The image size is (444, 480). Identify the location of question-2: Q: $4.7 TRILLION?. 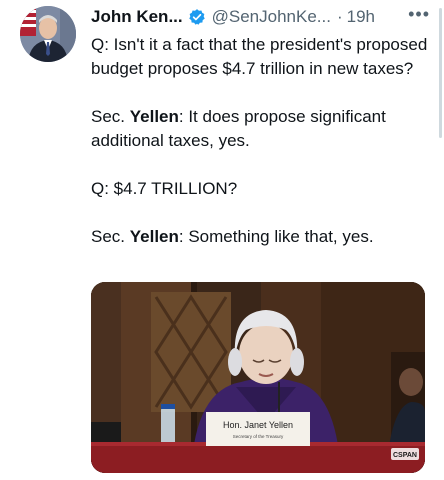
(164, 188).